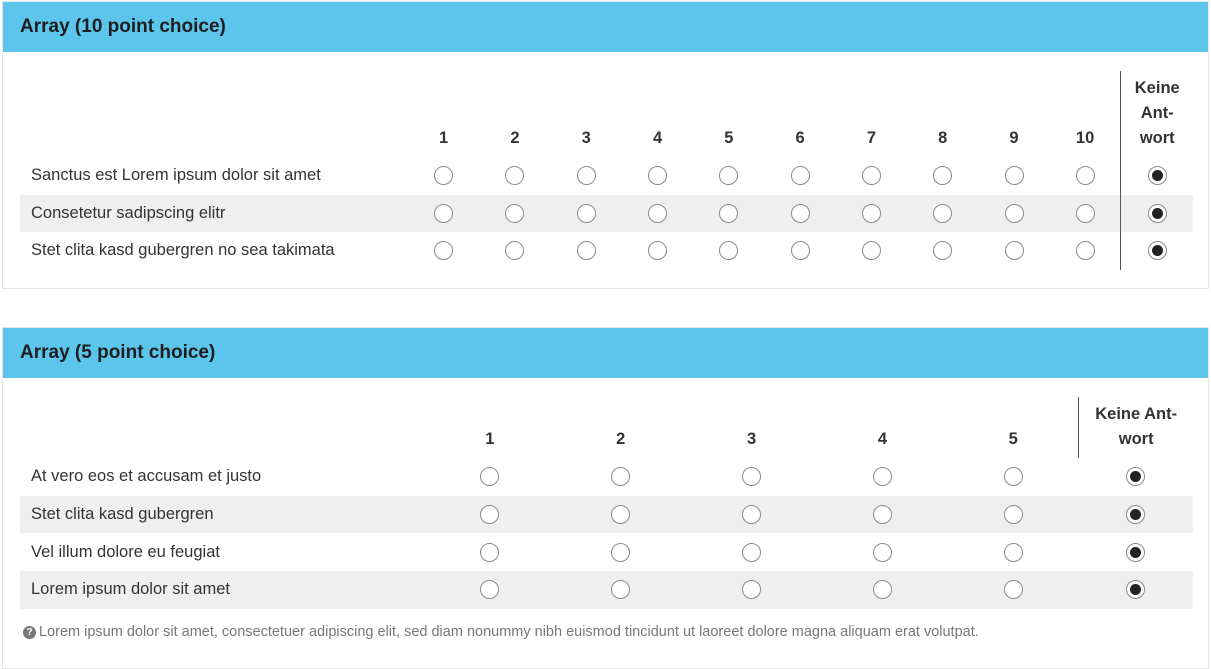  I want to click on table-row: At vero eos et accusam et justo, so click(606, 477).